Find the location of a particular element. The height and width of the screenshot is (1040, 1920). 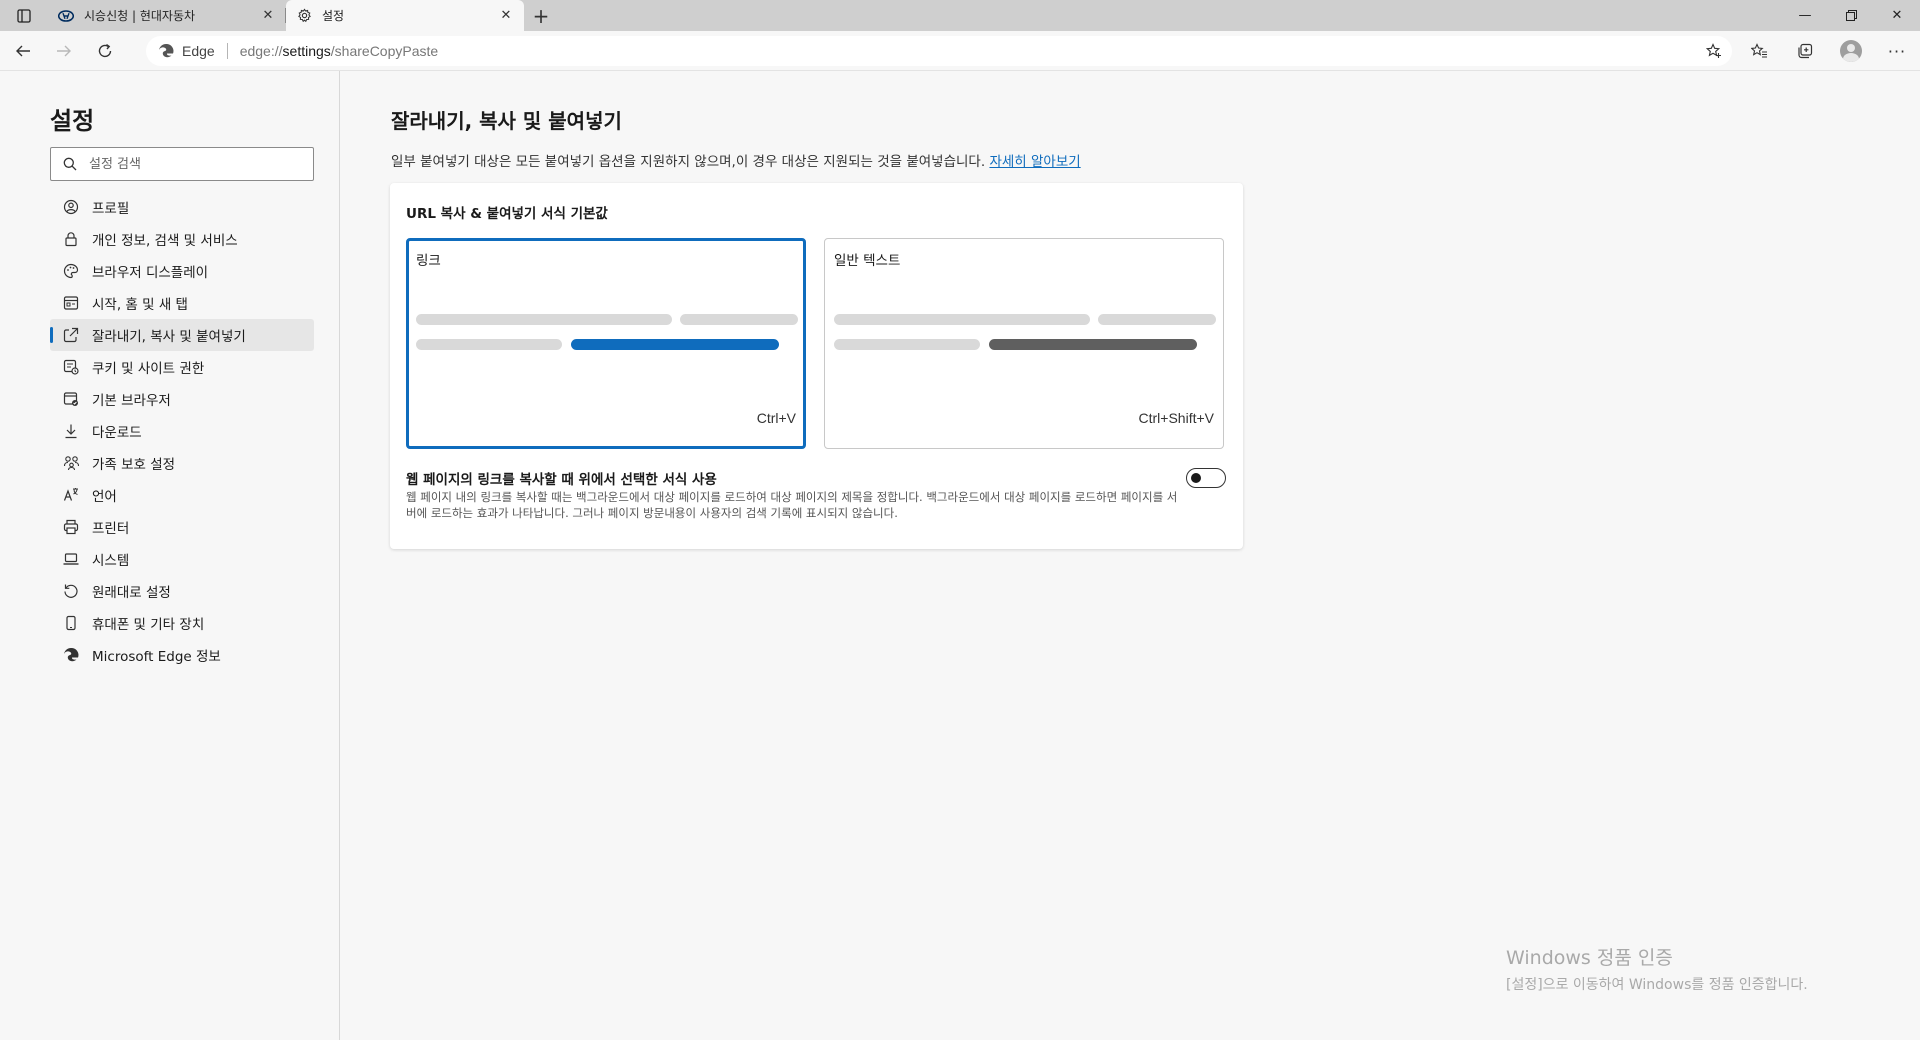

sidebar-item-label: 잘라내기, 복사 및 붙여넣기 is located at coordinates (169, 337).